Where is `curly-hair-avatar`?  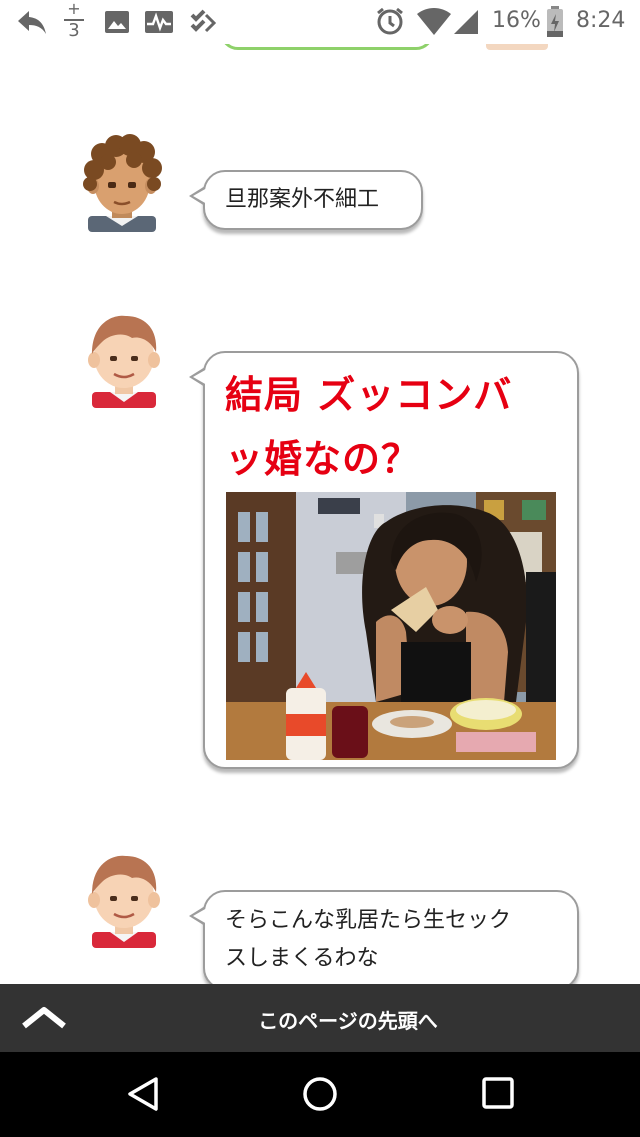 curly-hair-avatar is located at coordinates (122, 183).